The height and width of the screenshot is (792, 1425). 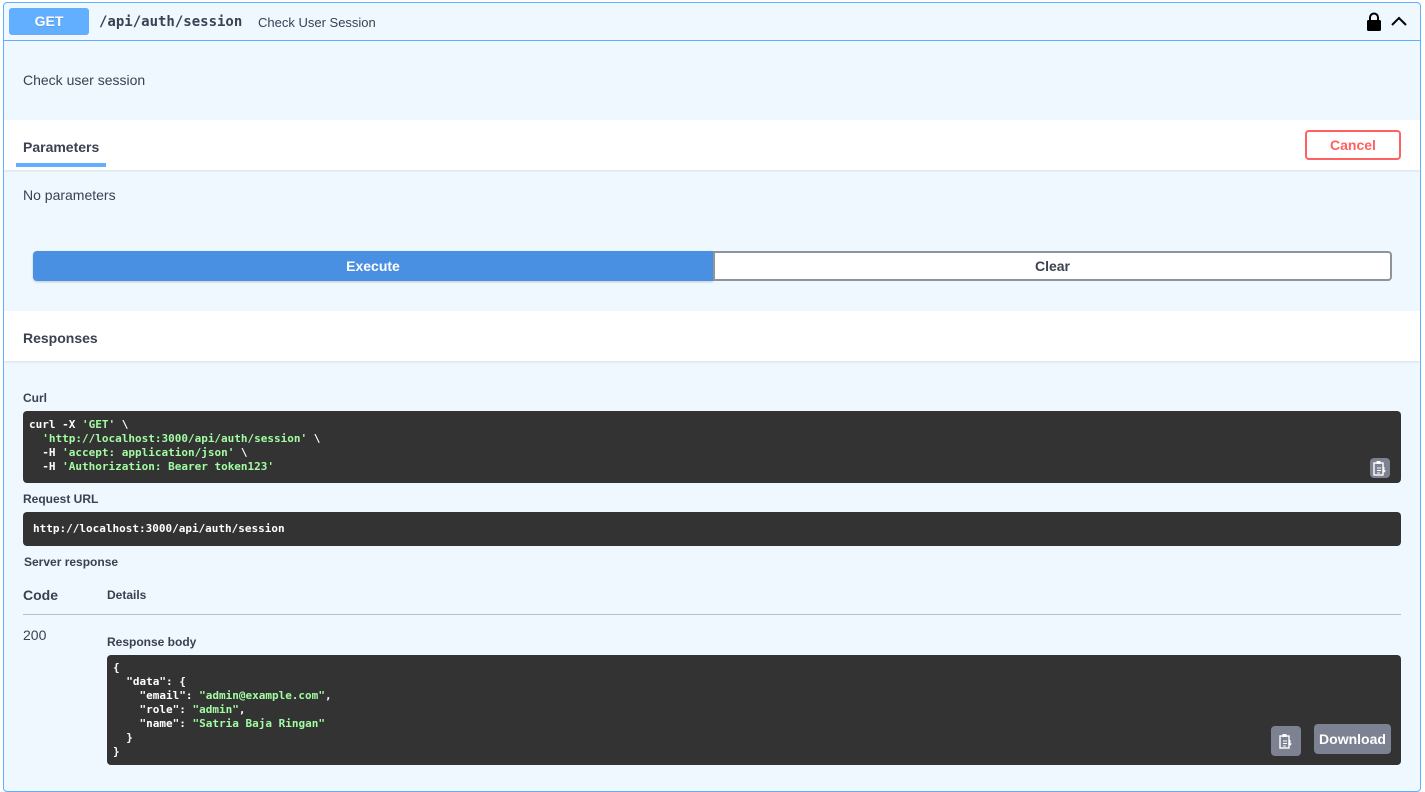 I want to click on tab-parameters-label: Parameters, so click(x=61, y=147).